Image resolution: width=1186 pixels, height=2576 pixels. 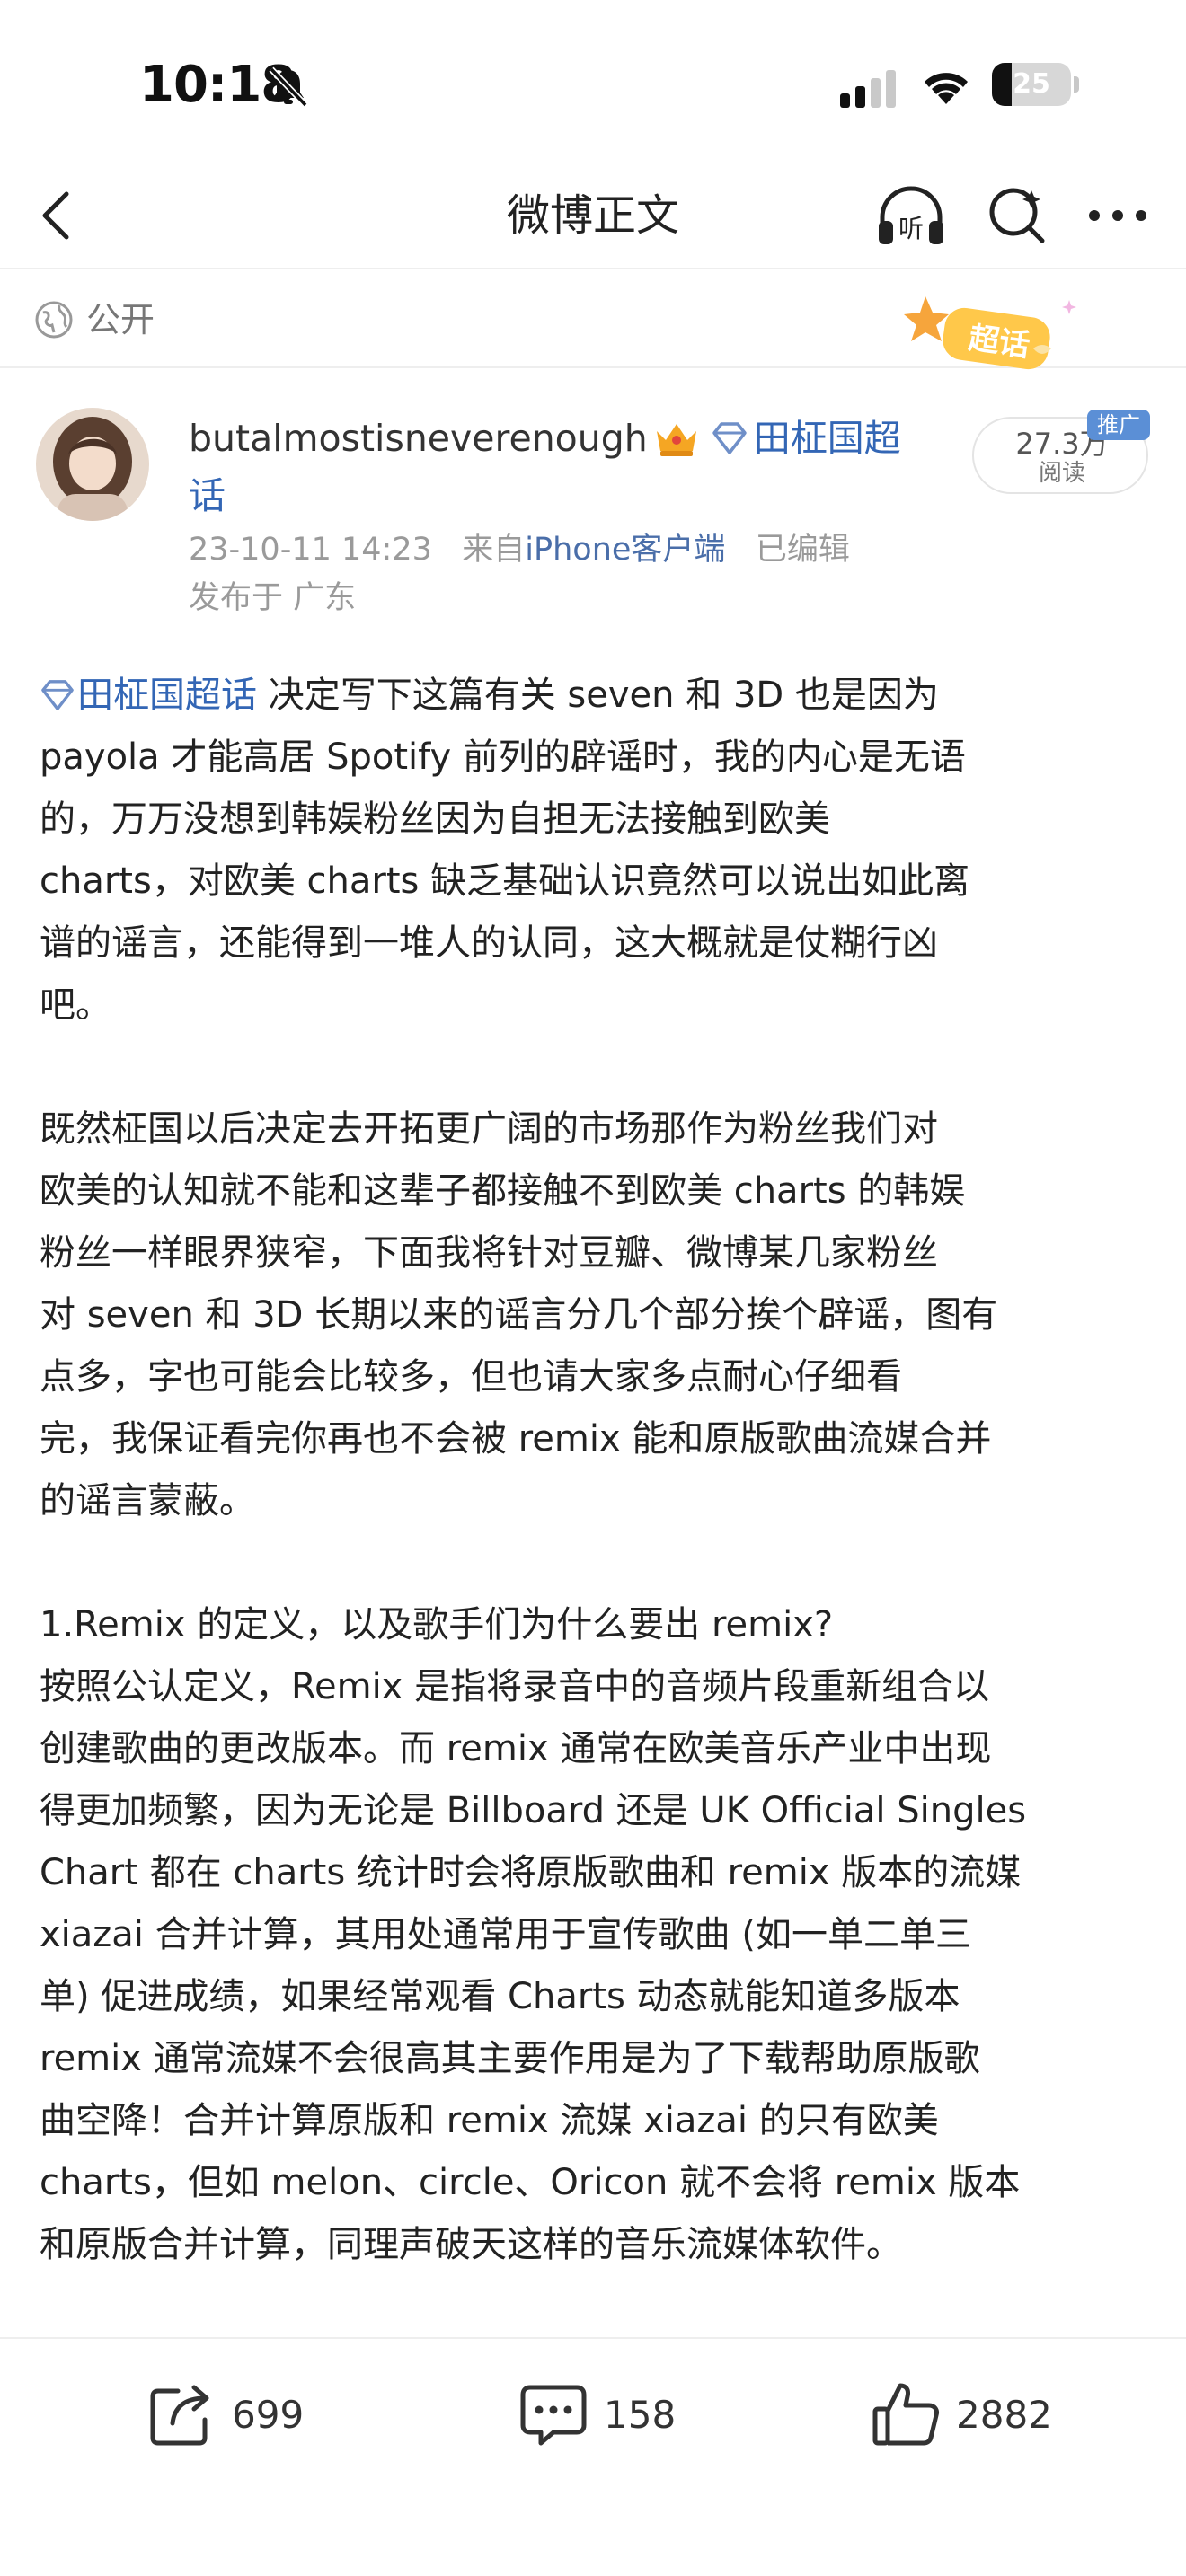 I want to click on avatar-image, so click(x=92, y=464).